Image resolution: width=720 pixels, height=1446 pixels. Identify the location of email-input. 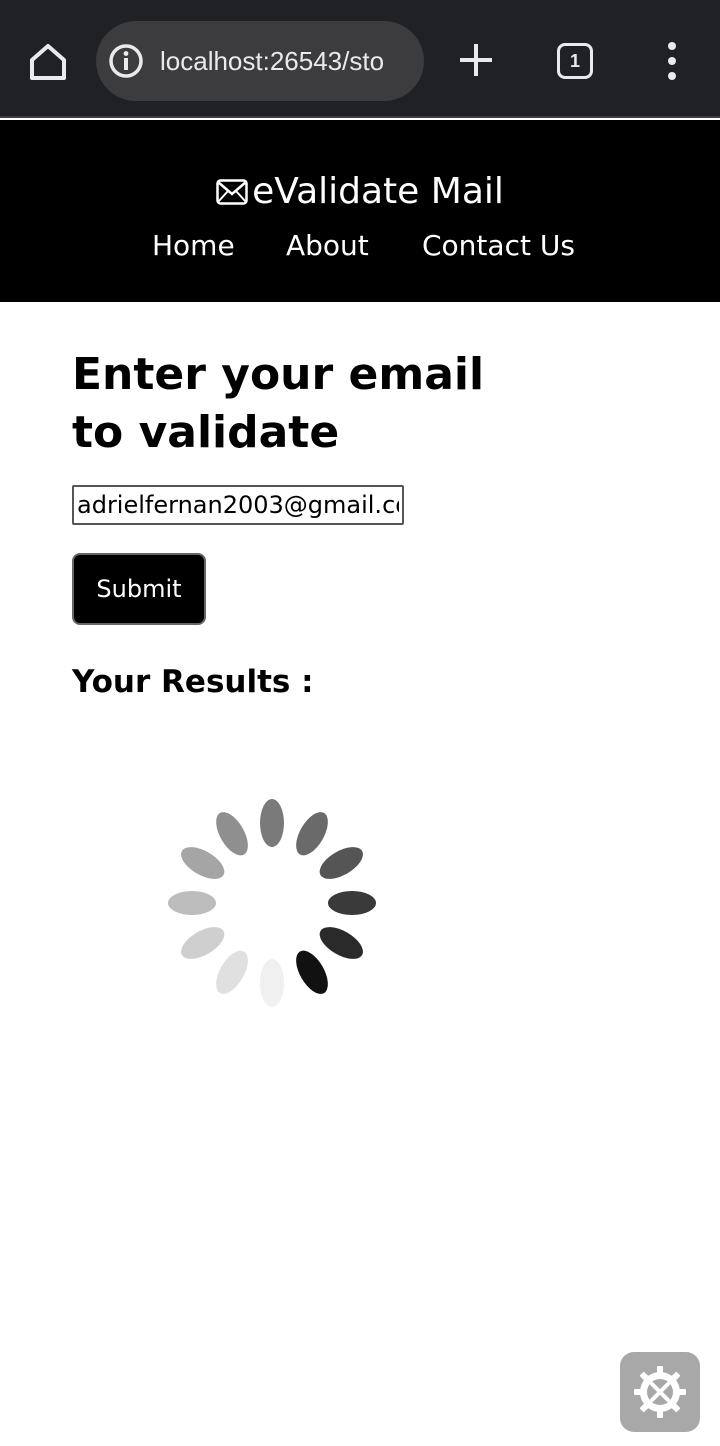
(238, 505).